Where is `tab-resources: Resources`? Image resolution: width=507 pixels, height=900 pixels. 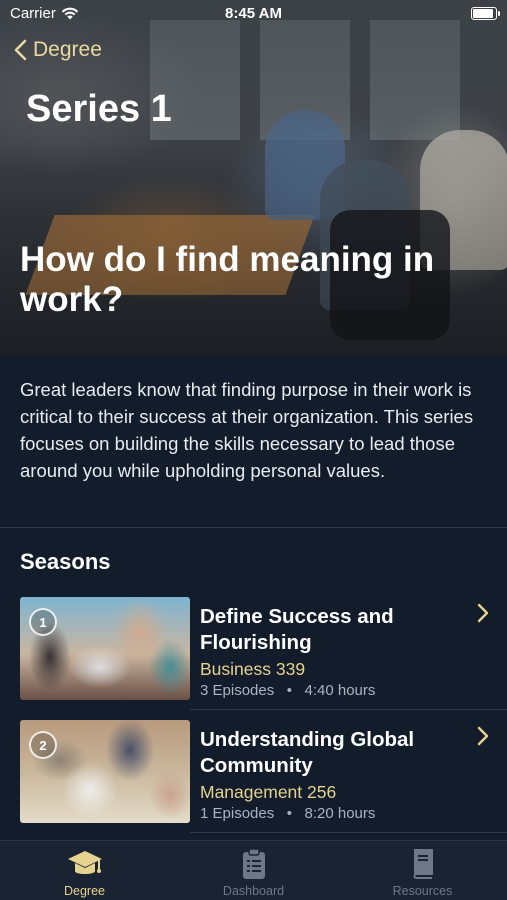 tab-resources: Resources is located at coordinates (422, 870).